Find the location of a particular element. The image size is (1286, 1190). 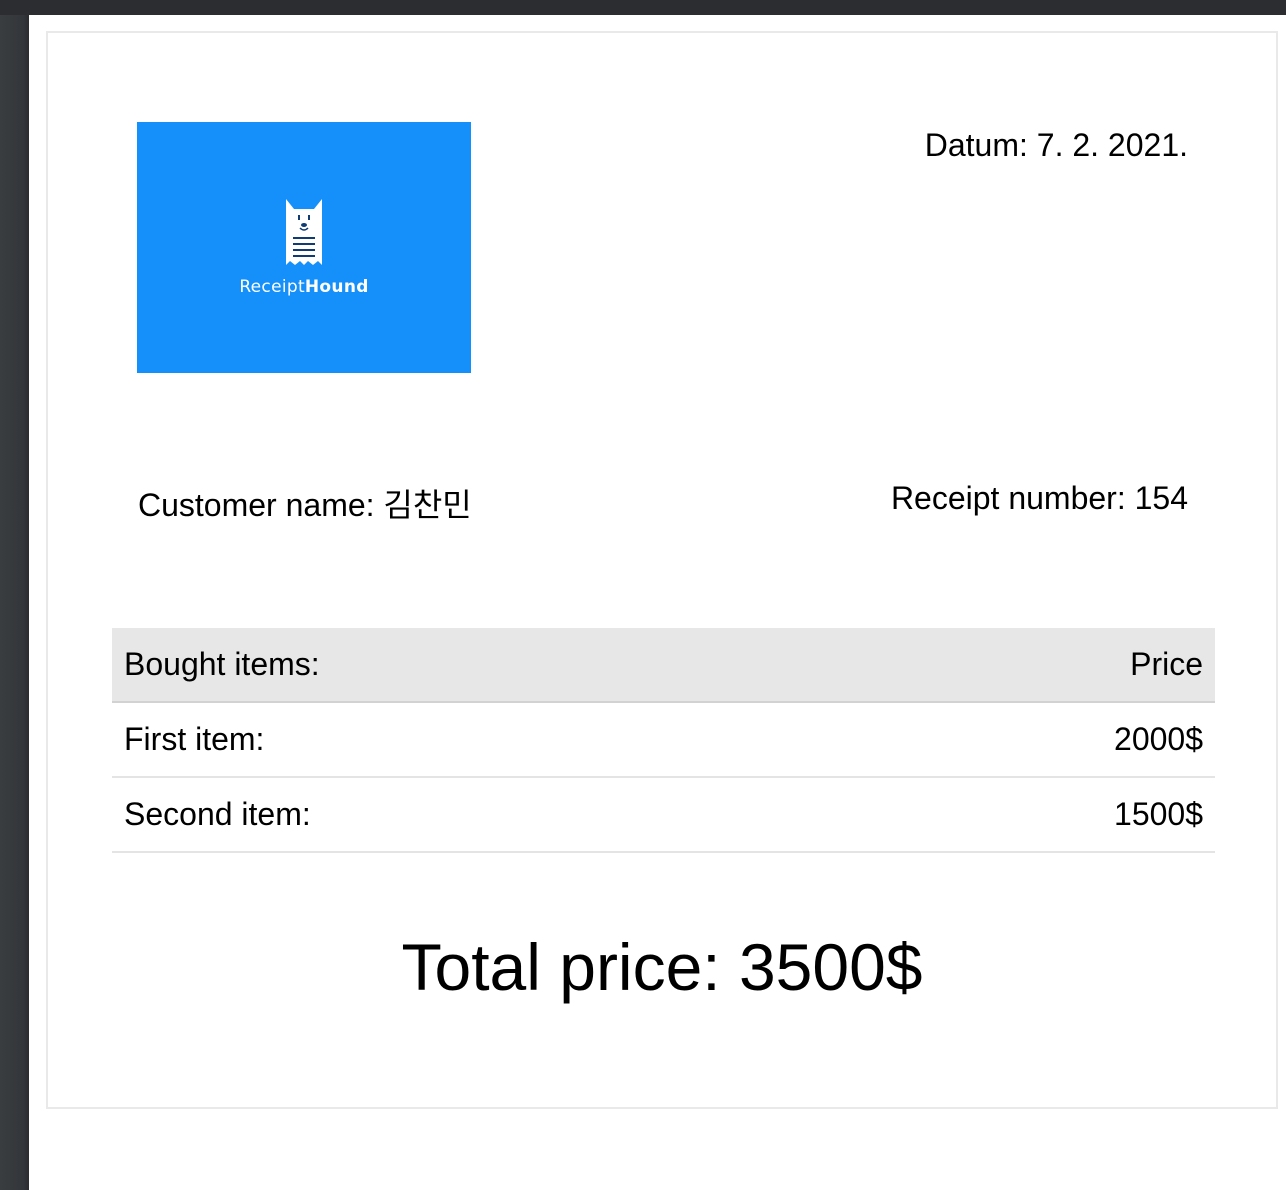

table-row: First item: 2000$ is located at coordinates (663, 739).